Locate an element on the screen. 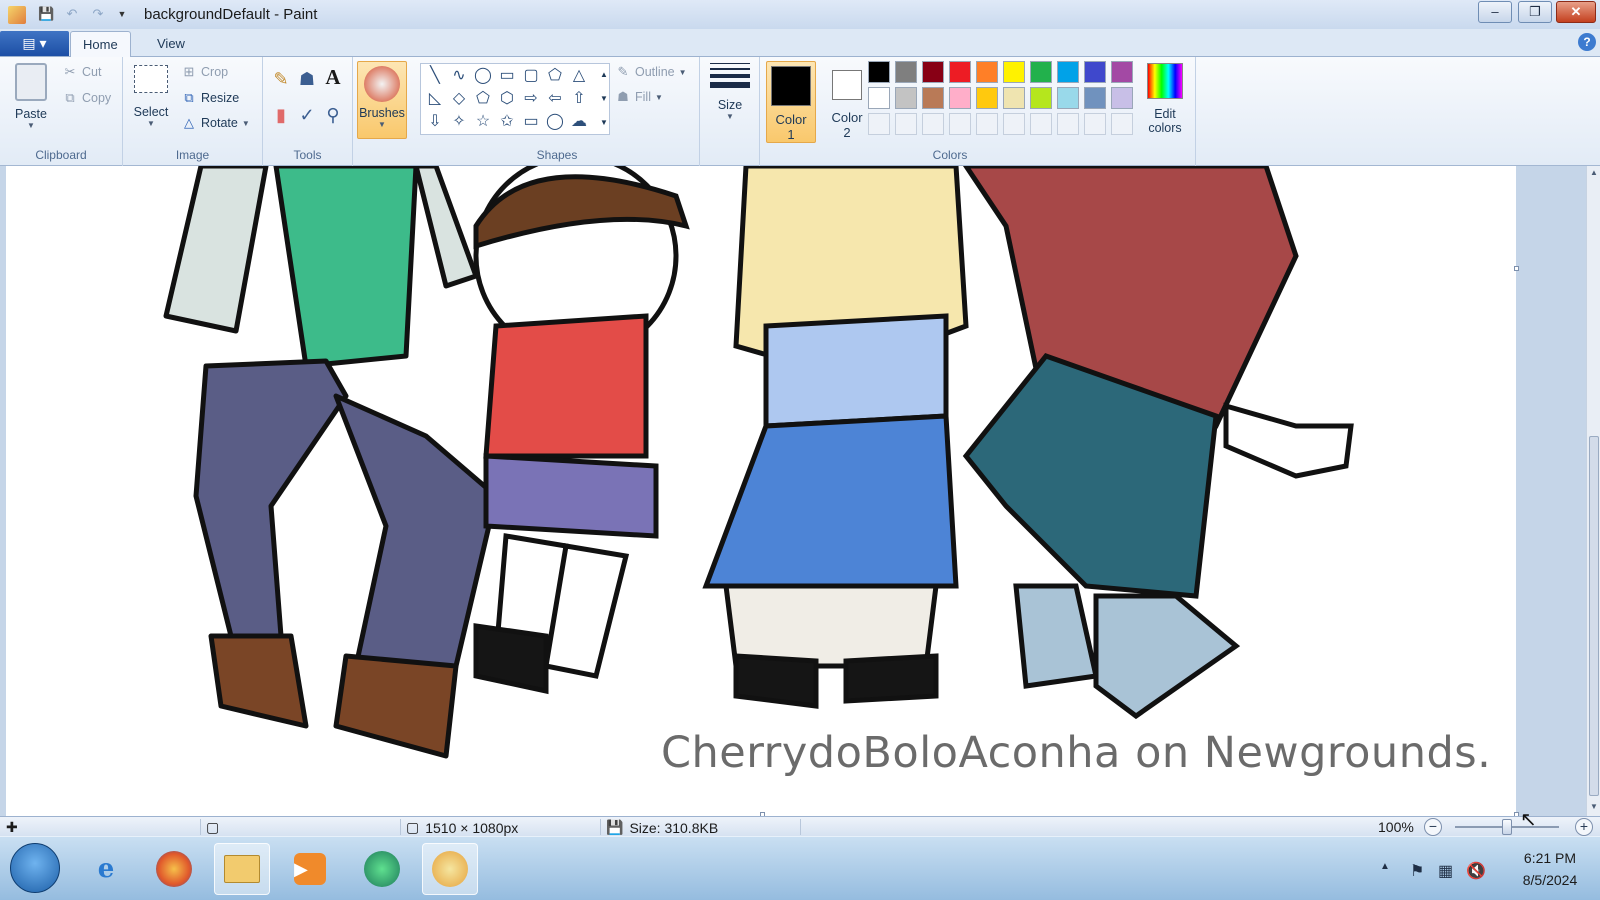 The height and width of the screenshot is (900, 1600). crop-button: ⊞ Crop is located at coordinates (205, 72).